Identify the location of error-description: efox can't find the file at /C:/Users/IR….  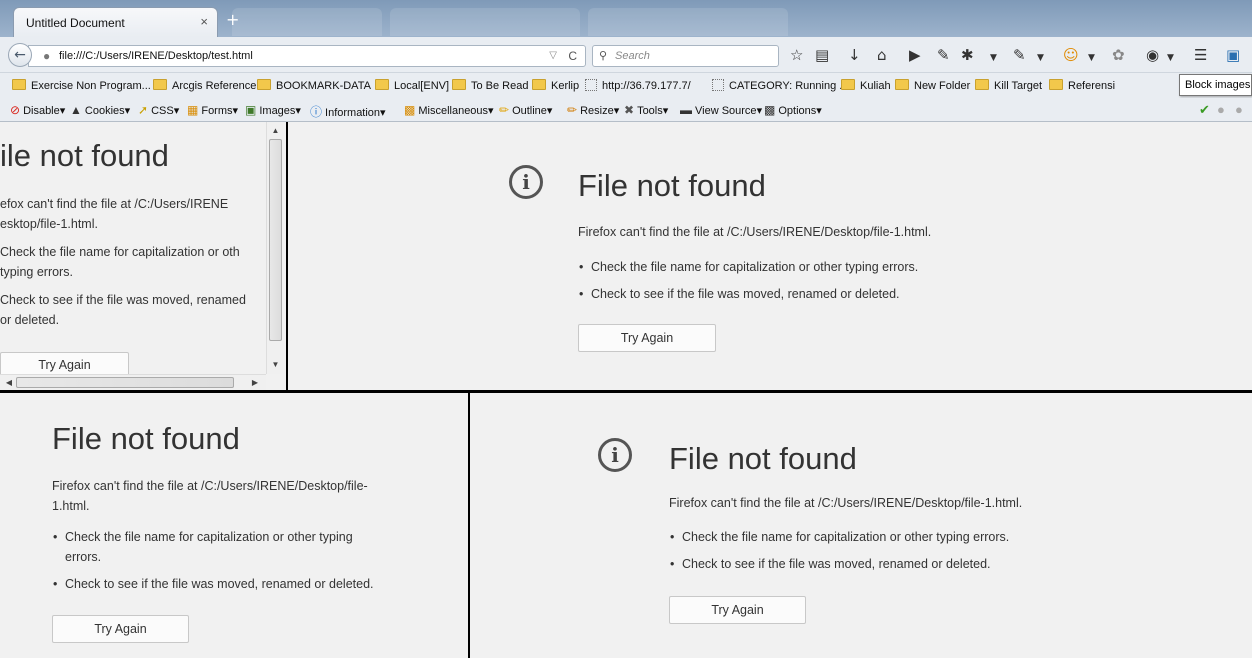
(114, 214).